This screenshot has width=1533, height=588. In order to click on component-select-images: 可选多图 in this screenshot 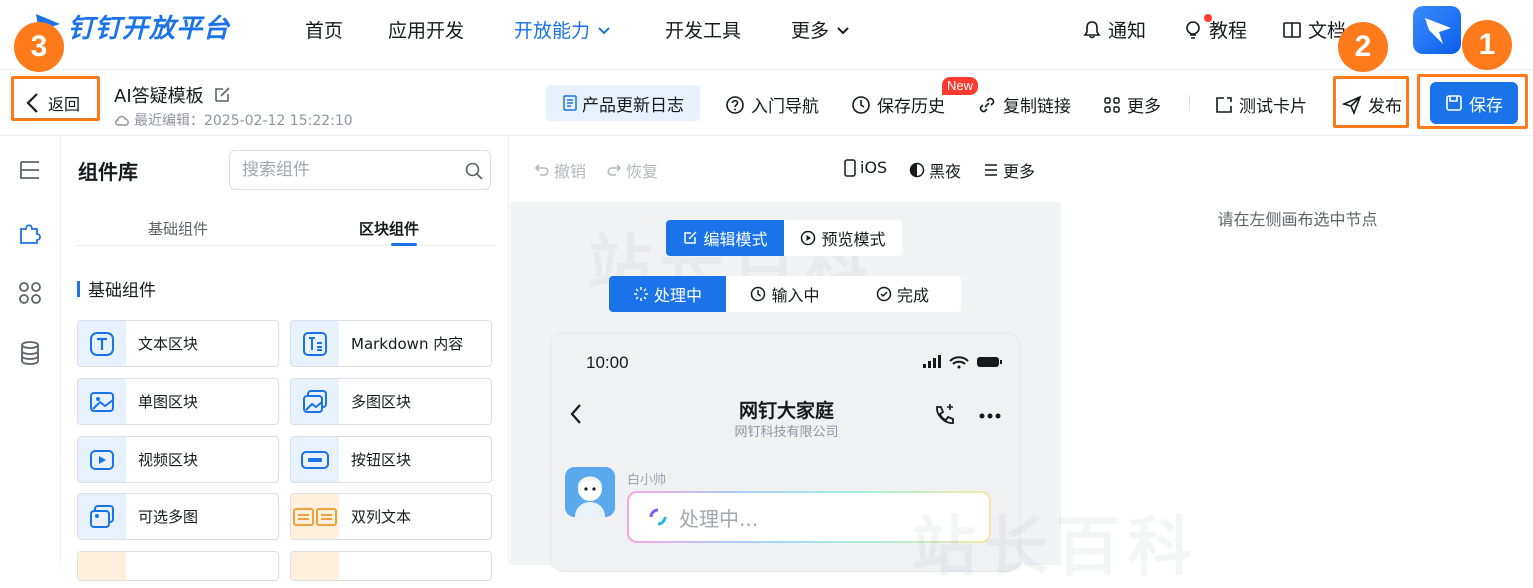, I will do `click(178, 516)`.